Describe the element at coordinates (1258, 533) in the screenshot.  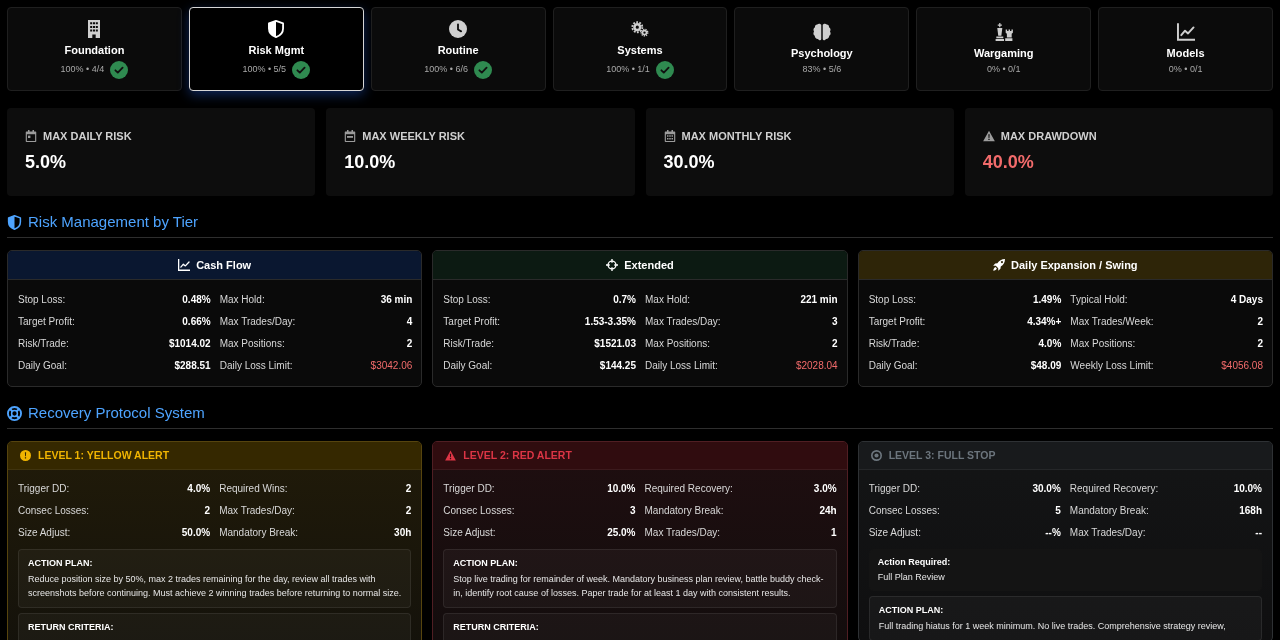
I see `field-value: --` at that location.